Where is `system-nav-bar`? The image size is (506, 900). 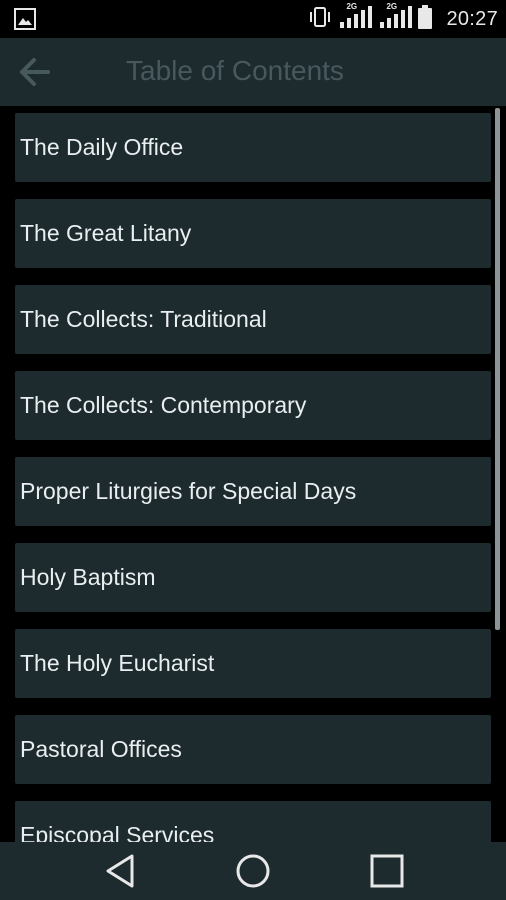 system-nav-bar is located at coordinates (253, 871).